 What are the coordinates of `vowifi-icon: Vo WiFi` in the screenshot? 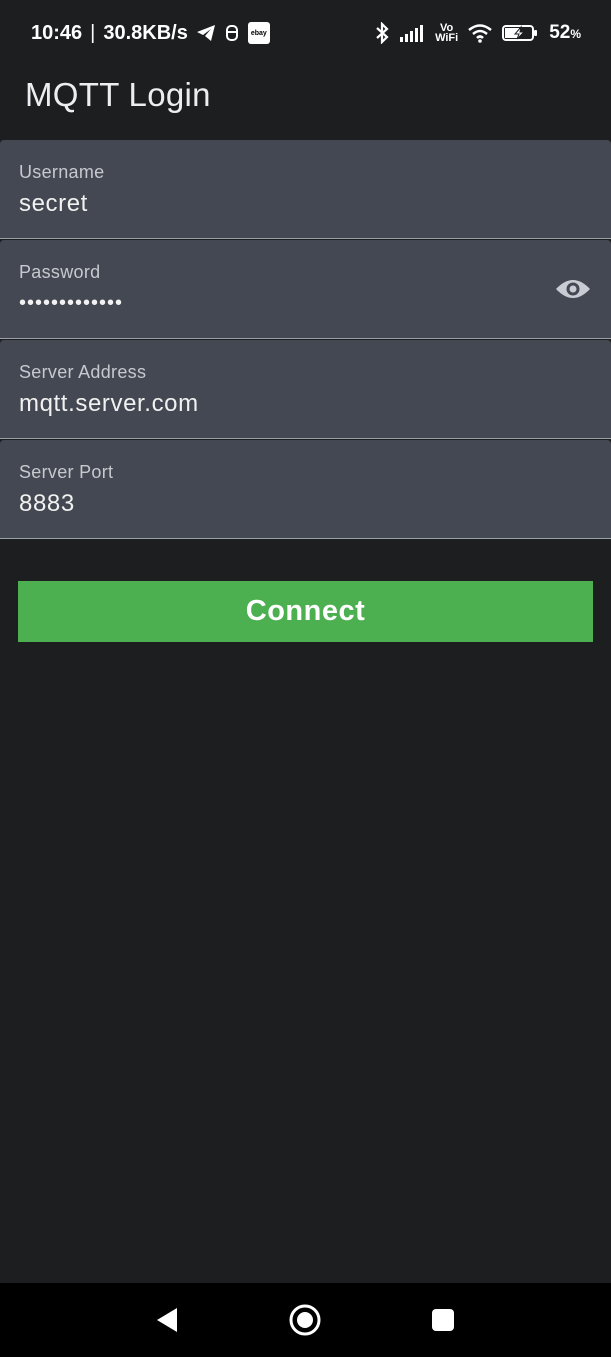 It's located at (447, 33).